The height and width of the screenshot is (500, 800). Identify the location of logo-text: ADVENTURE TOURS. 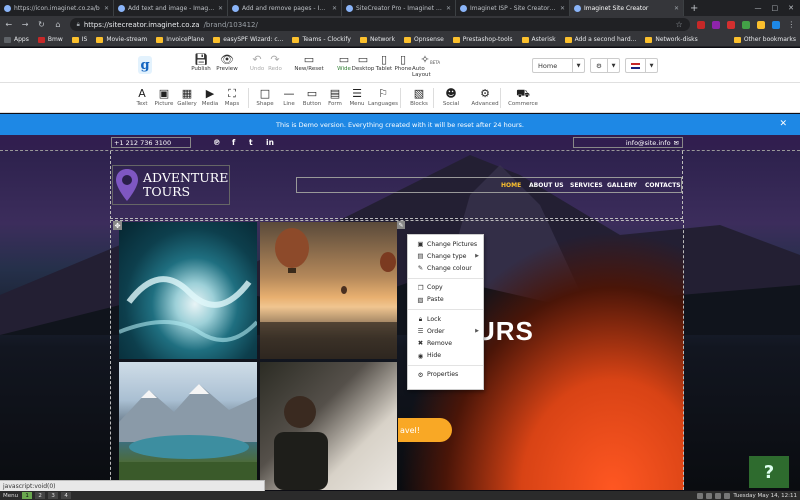
(185, 185).